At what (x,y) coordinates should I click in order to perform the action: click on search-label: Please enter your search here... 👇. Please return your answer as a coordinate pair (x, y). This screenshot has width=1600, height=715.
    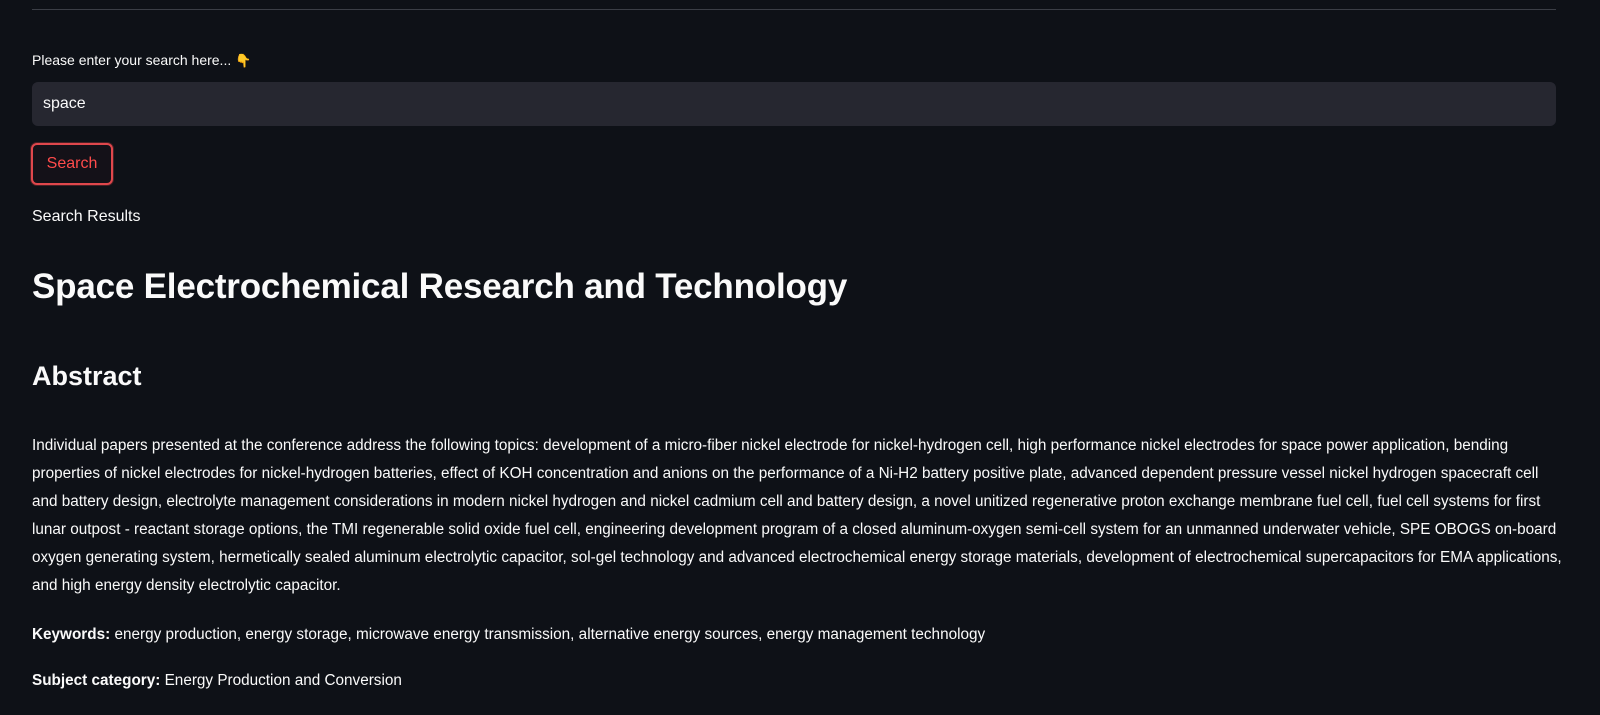
    Looking at the image, I should click on (141, 60).